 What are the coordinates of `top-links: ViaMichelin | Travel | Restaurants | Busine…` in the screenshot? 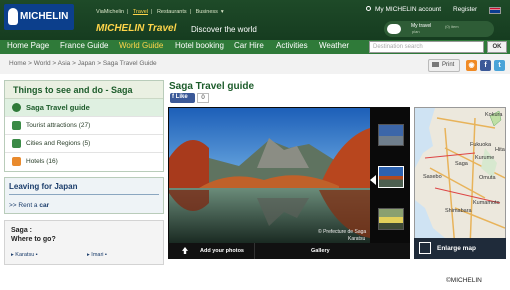 It's located at (160, 12).